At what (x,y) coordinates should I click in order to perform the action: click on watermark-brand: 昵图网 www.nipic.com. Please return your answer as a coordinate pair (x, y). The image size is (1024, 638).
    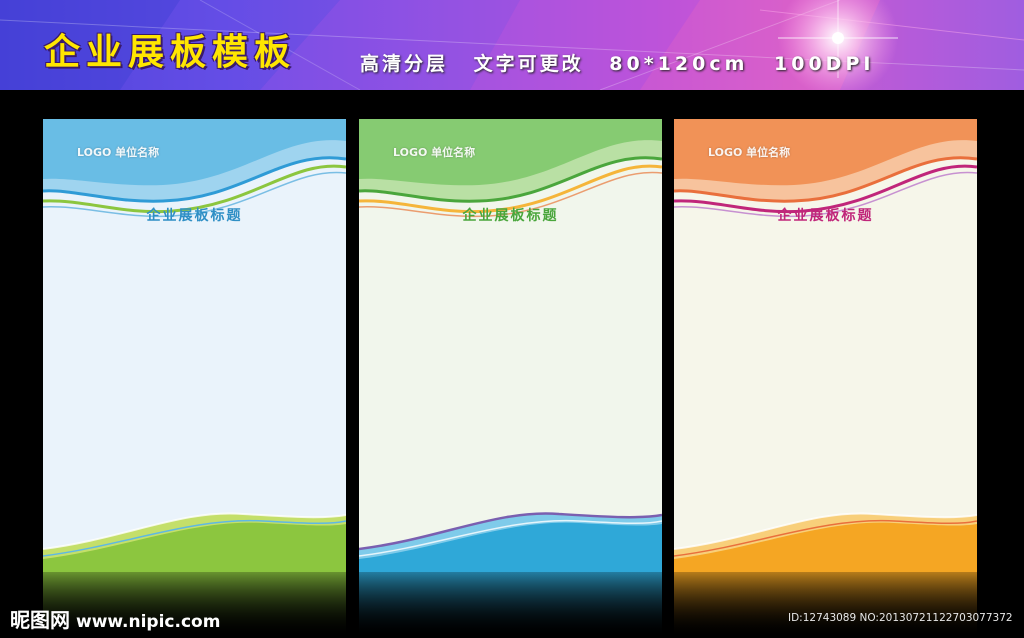
    Looking at the image, I should click on (115, 618).